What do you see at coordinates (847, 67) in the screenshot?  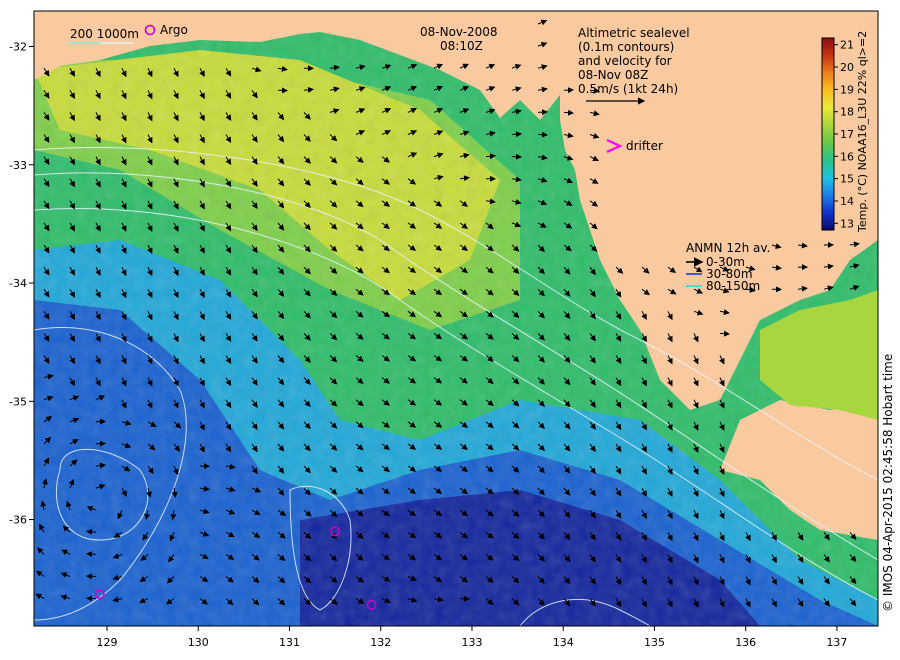 I see `colorbar-tick-label: 20` at bounding box center [847, 67].